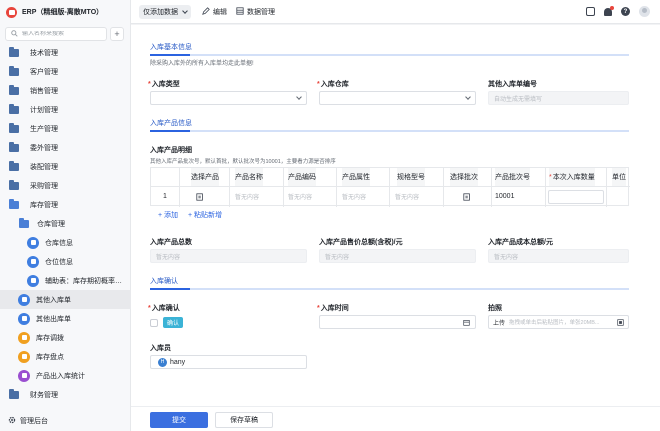 The image size is (660, 431). Describe the element at coordinates (154, 322) in the screenshot. I see `checkbox-icon` at that location.